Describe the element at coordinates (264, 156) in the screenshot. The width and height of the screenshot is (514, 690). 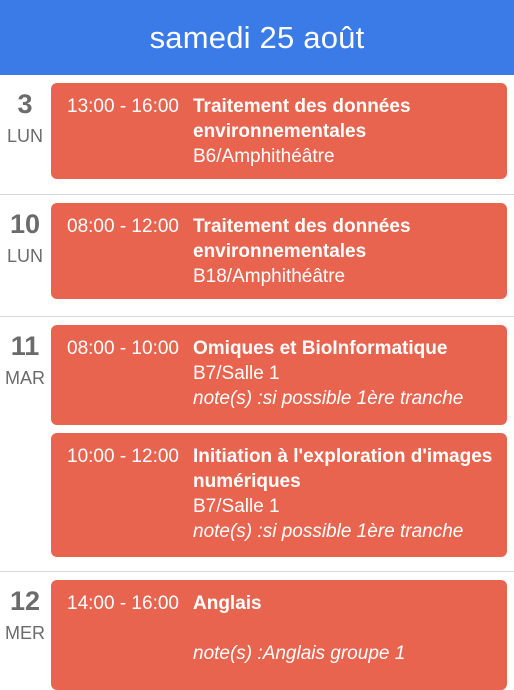
I see `event-room: B6/Amphithéâtre` at that location.